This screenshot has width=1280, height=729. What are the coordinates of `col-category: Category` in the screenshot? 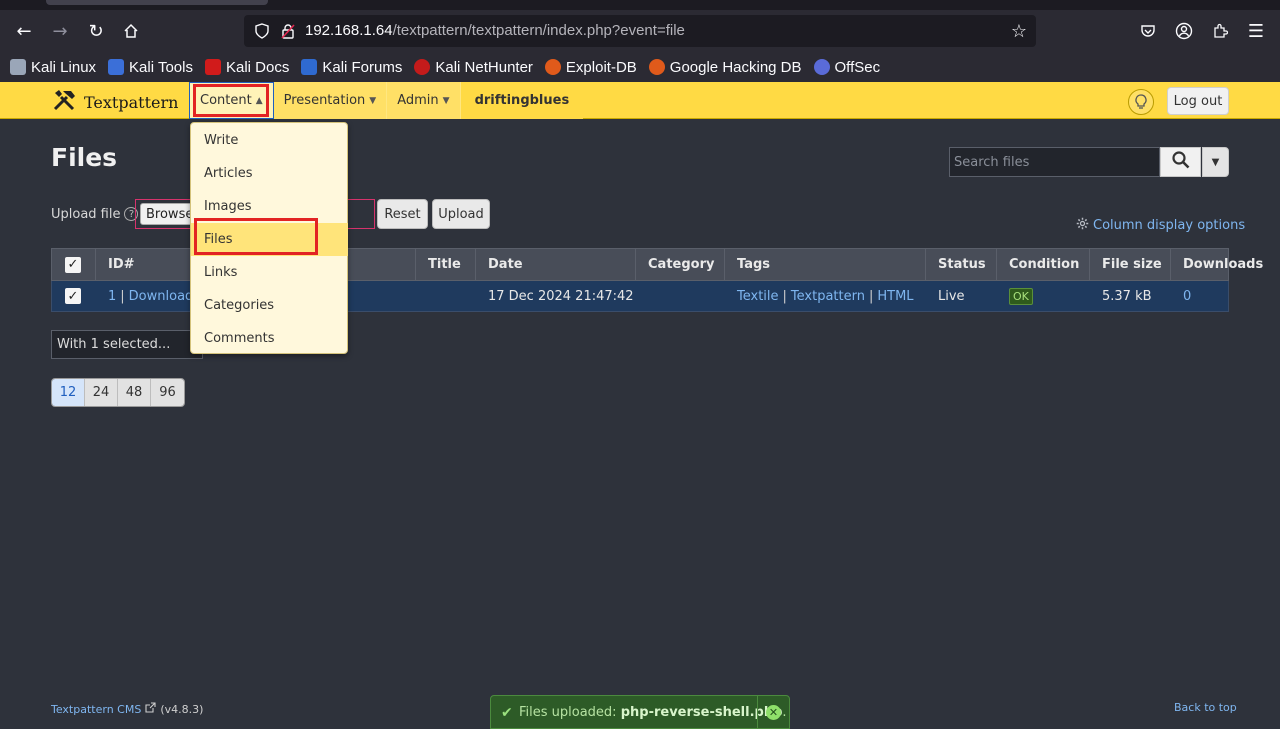 It's located at (680, 264).